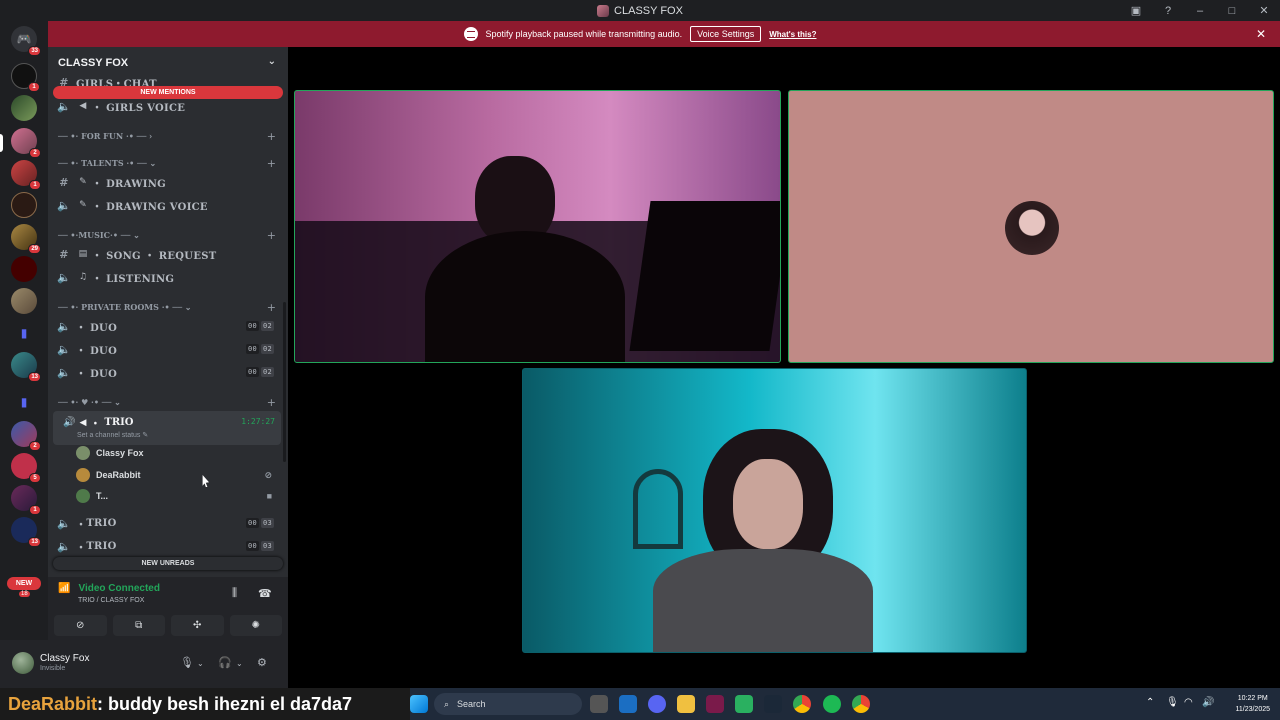 This screenshot has height=720, width=1280. I want to click on new-unreads-pill: NEW UNREADS, so click(168, 563).